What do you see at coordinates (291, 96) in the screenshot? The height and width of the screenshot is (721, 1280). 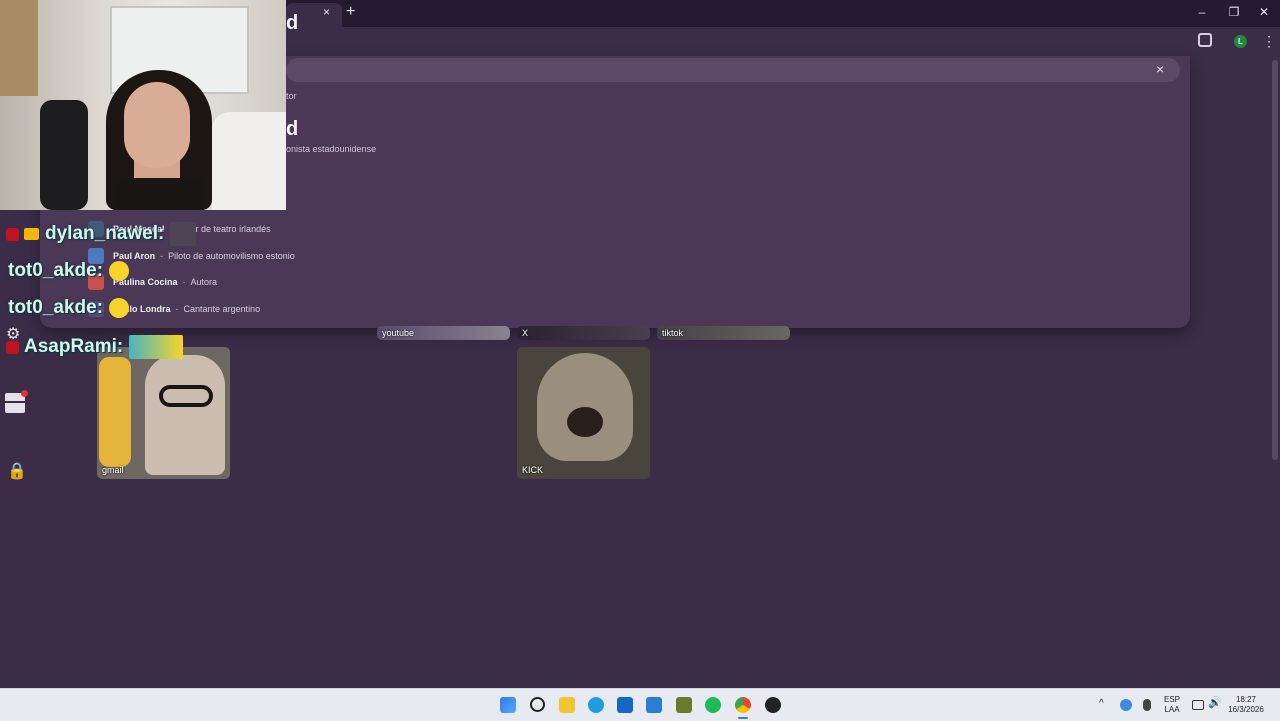 I see `result-snippet-top: tor` at bounding box center [291, 96].